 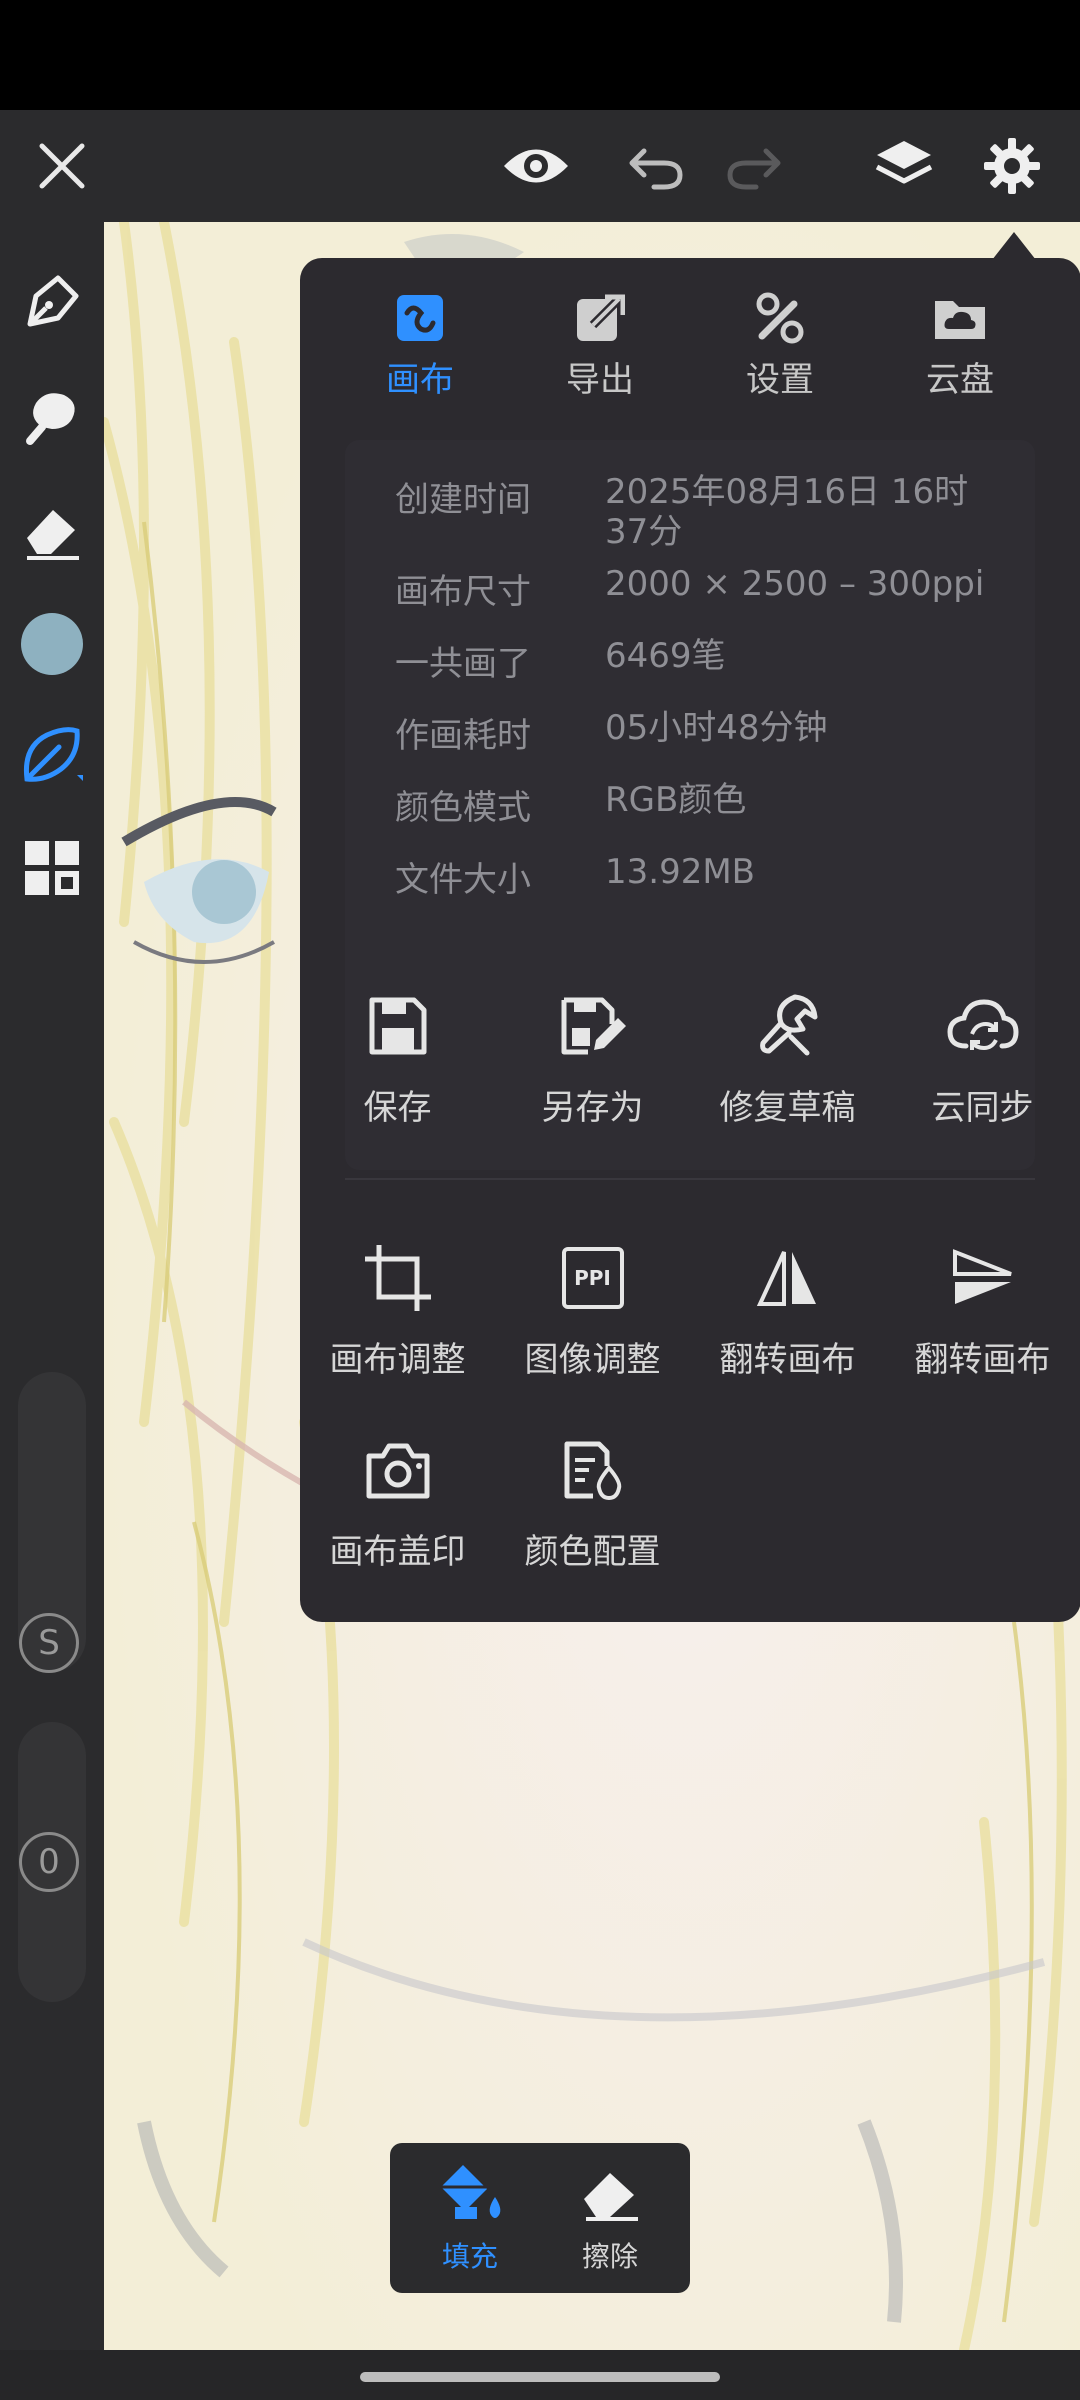 I want to click on erase-button: 擦除, so click(x=610, y=2218).